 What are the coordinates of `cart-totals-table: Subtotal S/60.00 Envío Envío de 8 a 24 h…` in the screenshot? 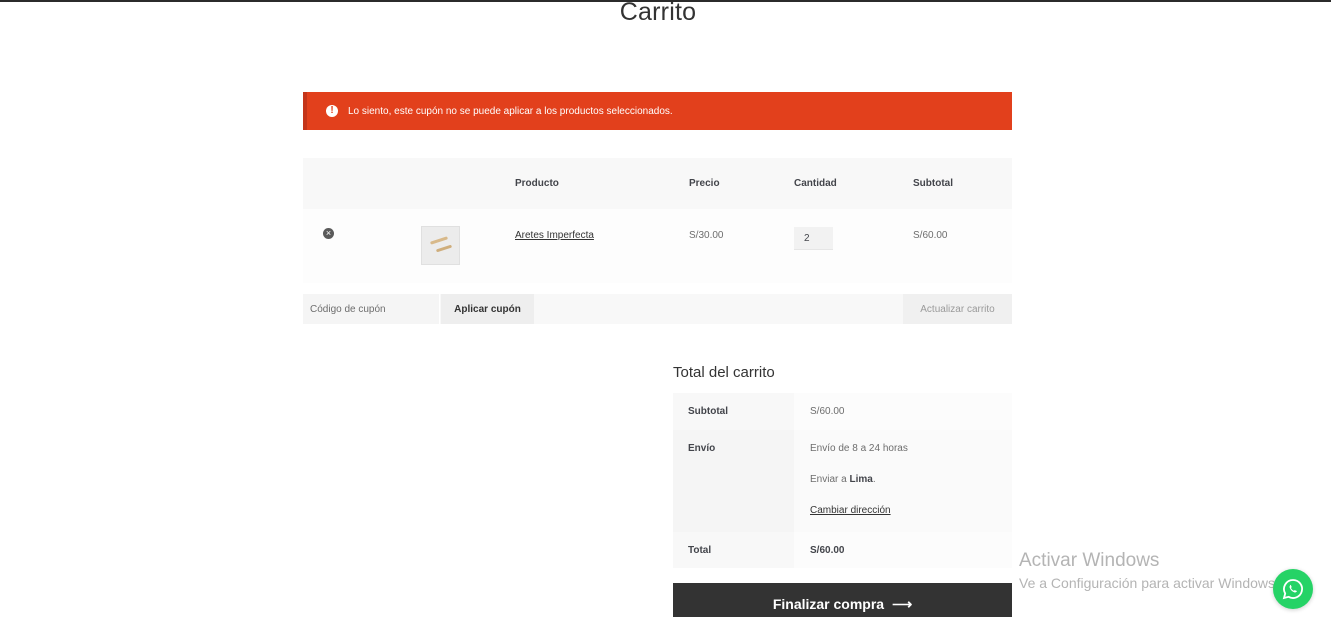 It's located at (842, 480).